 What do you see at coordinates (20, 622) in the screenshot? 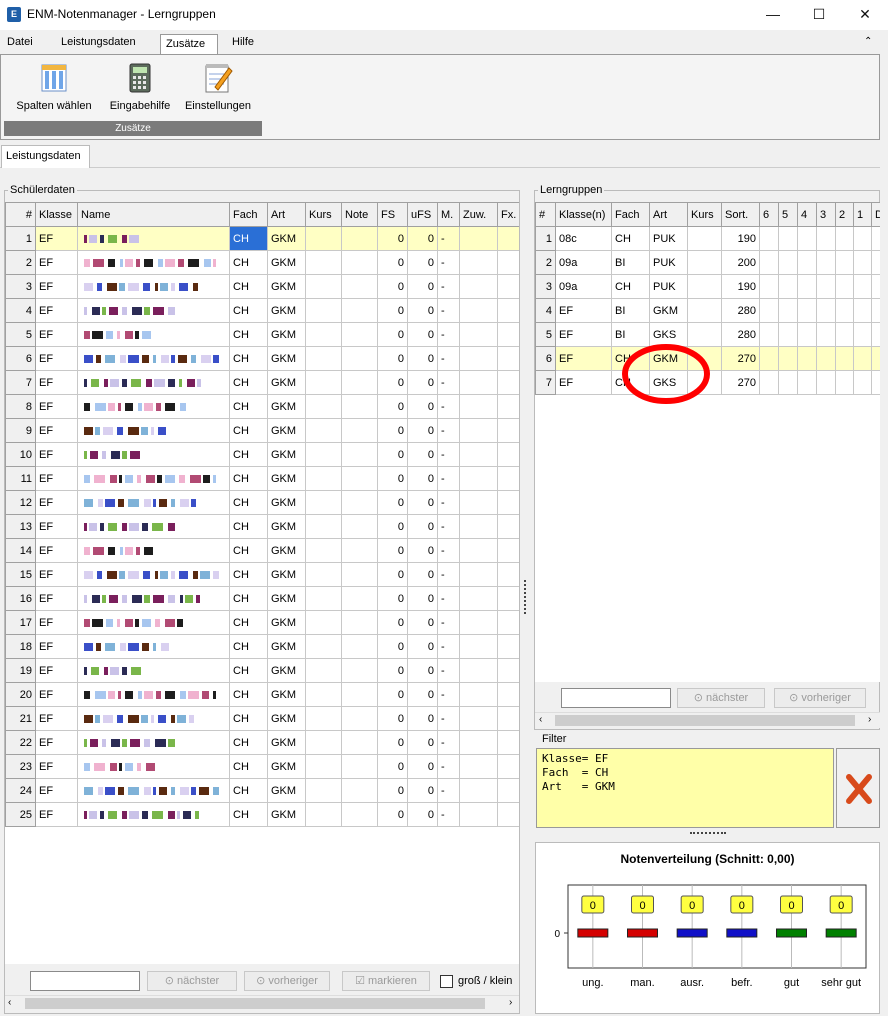
I see `row-number: 17` at bounding box center [20, 622].